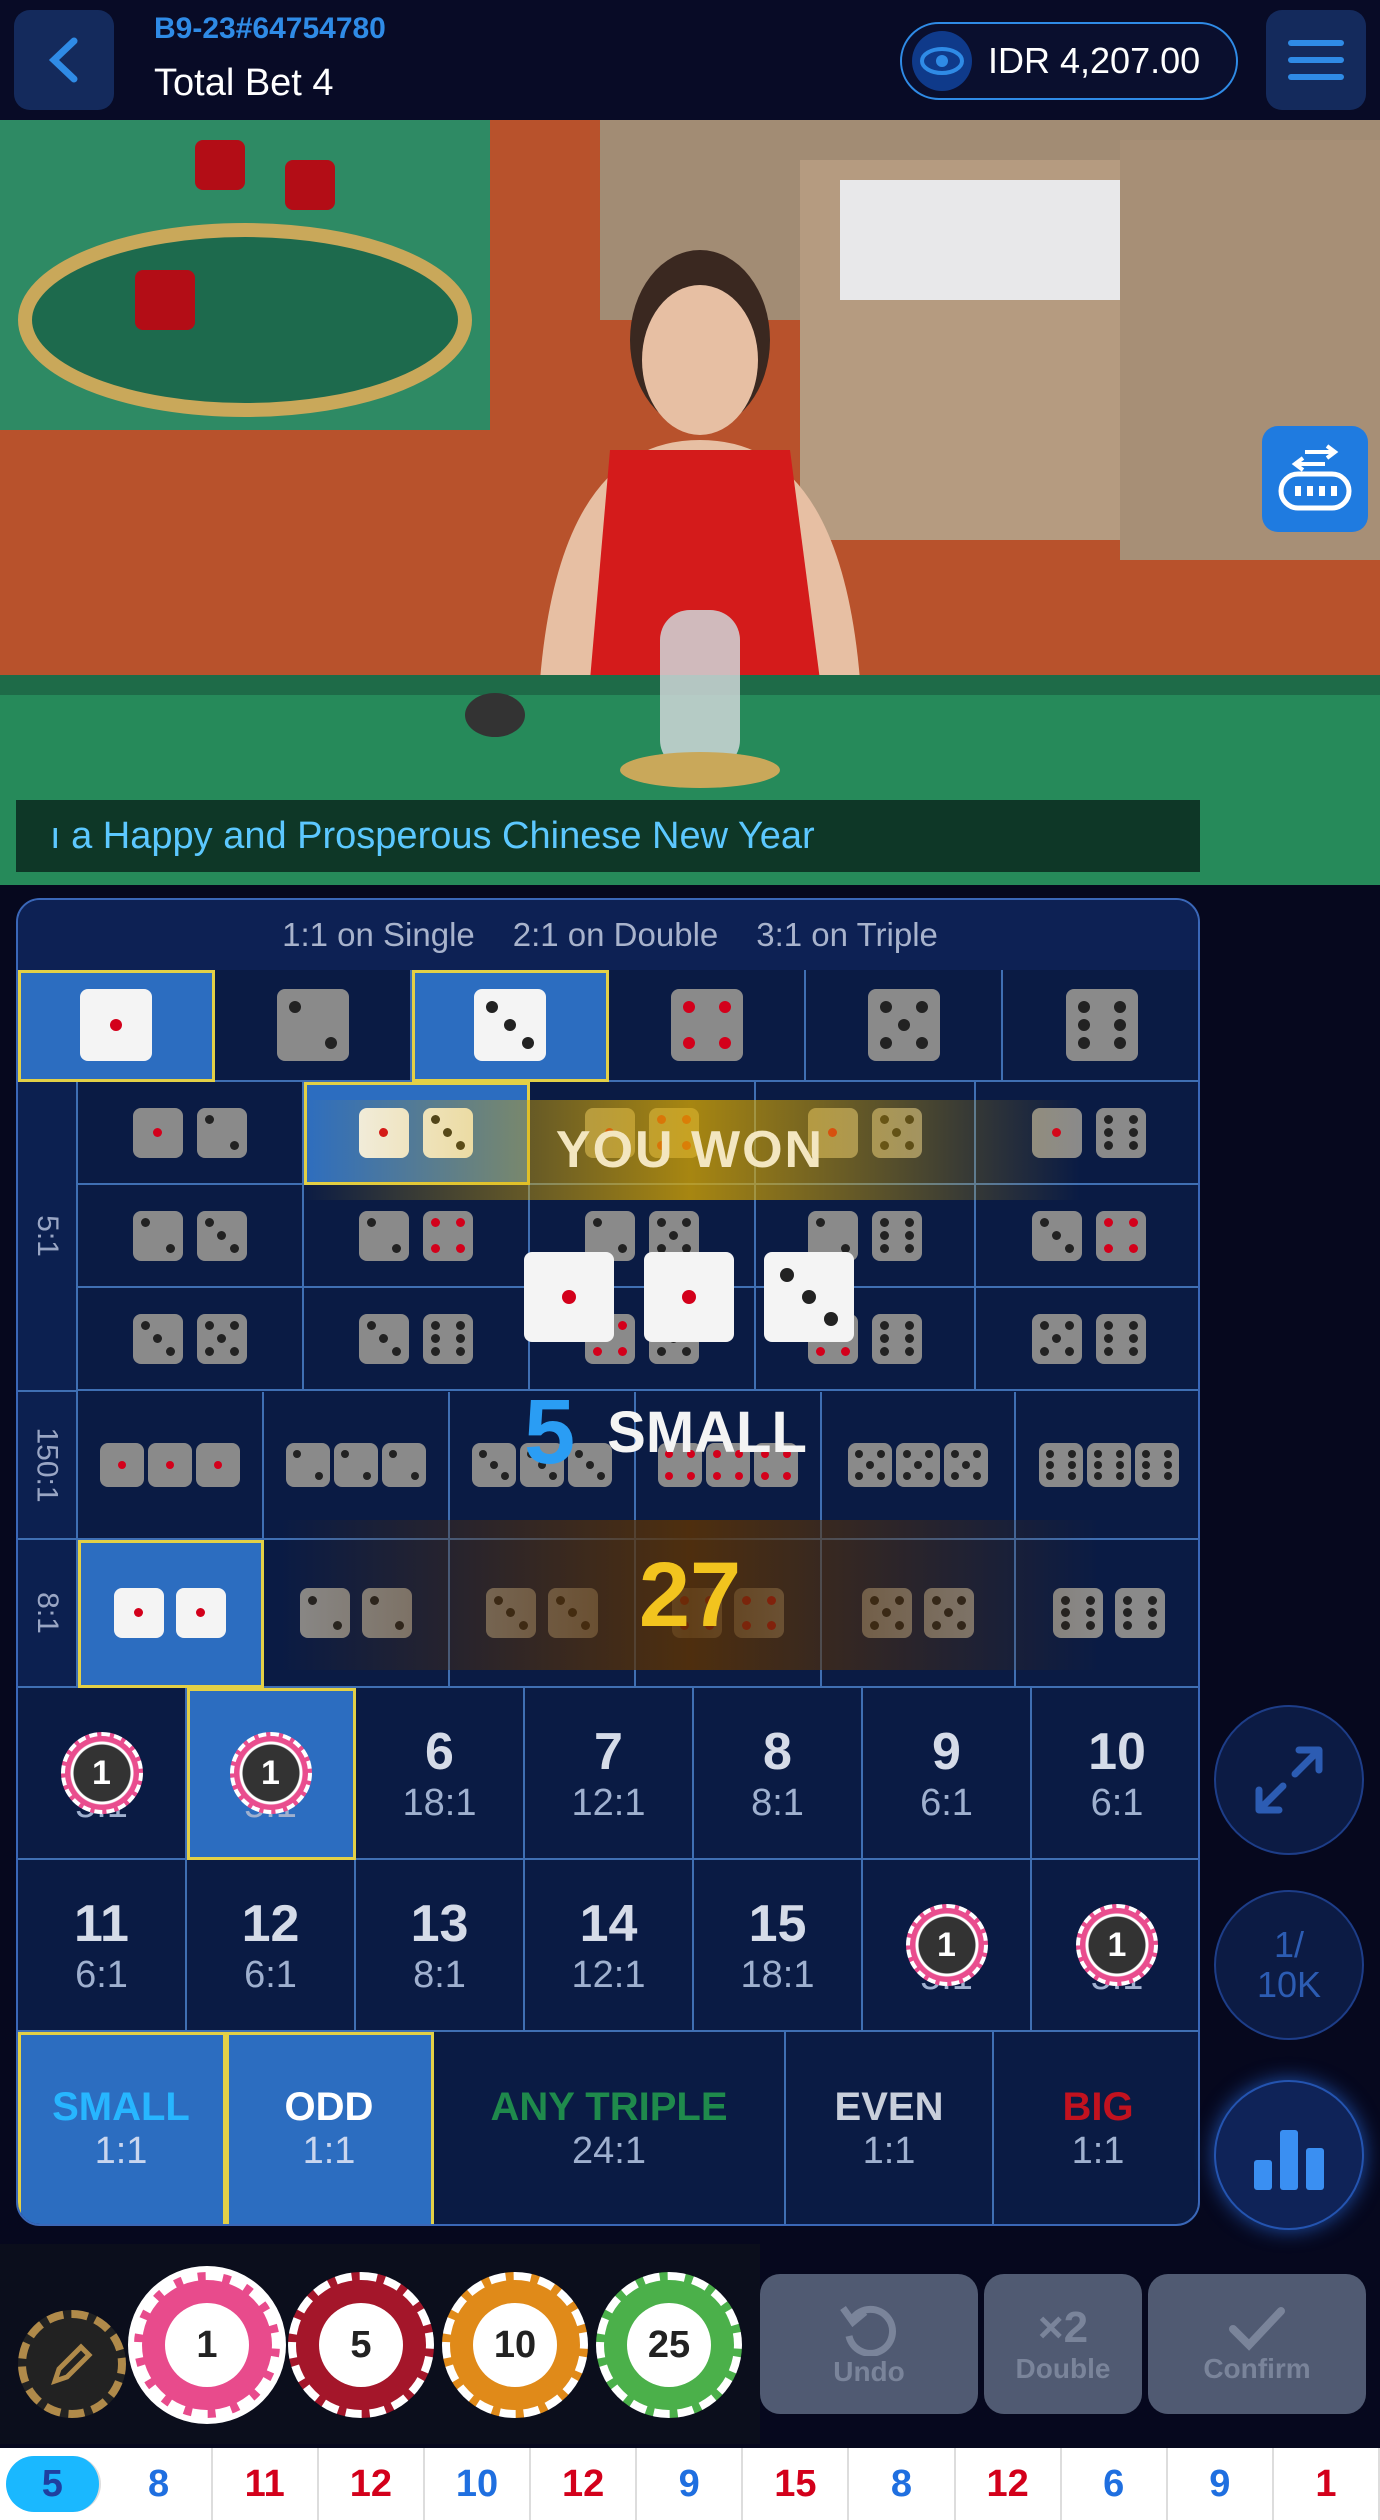 This screenshot has width=1380, height=2520. Describe the element at coordinates (1063, 2344) in the screenshot. I see `double-button: ×2 Double` at that location.